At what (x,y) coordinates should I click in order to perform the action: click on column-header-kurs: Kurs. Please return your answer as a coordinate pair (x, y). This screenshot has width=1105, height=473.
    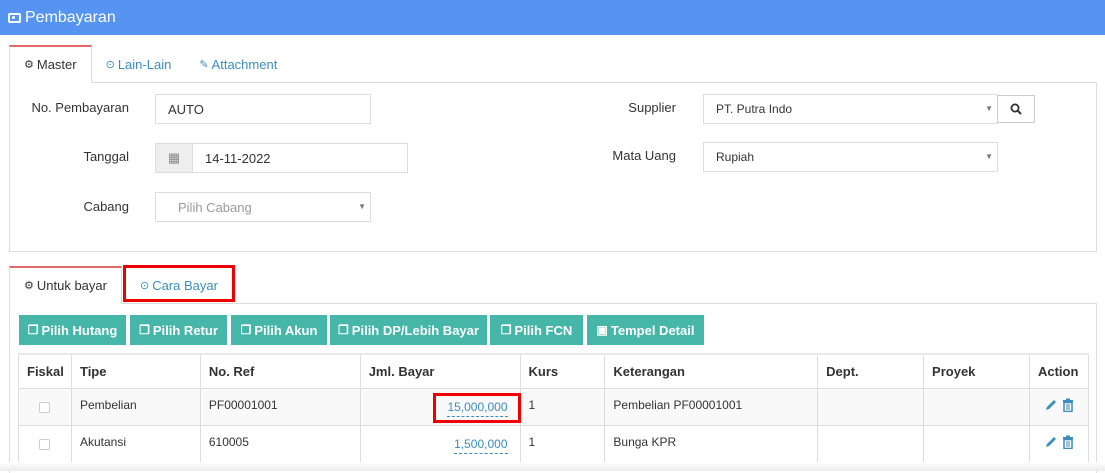
    Looking at the image, I should click on (562, 371).